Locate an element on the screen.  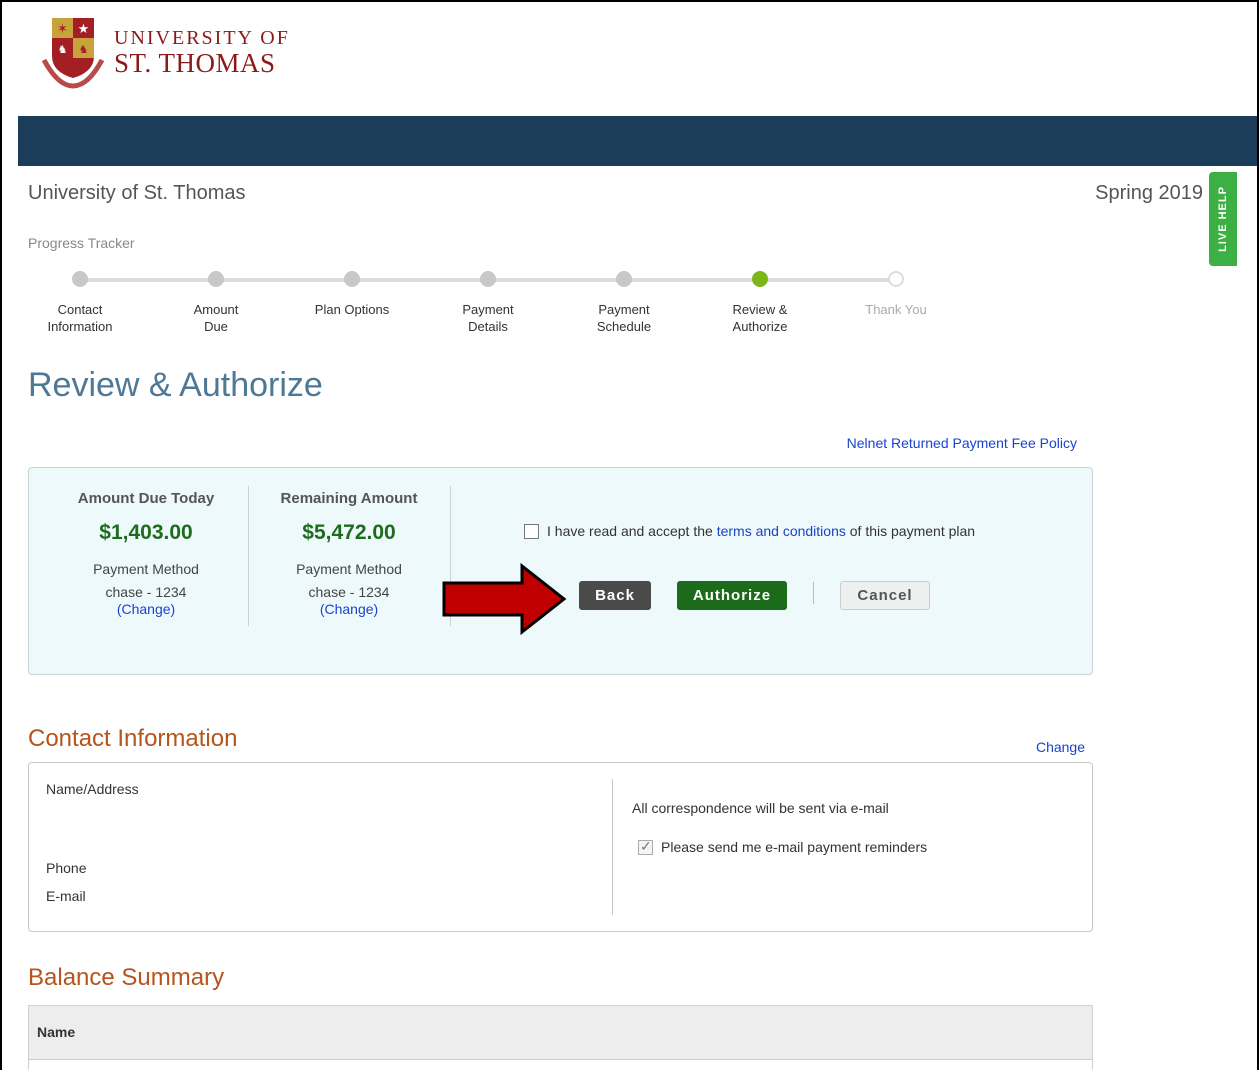
live-help-label: LIVE HELP is located at coordinates (1223, 219).